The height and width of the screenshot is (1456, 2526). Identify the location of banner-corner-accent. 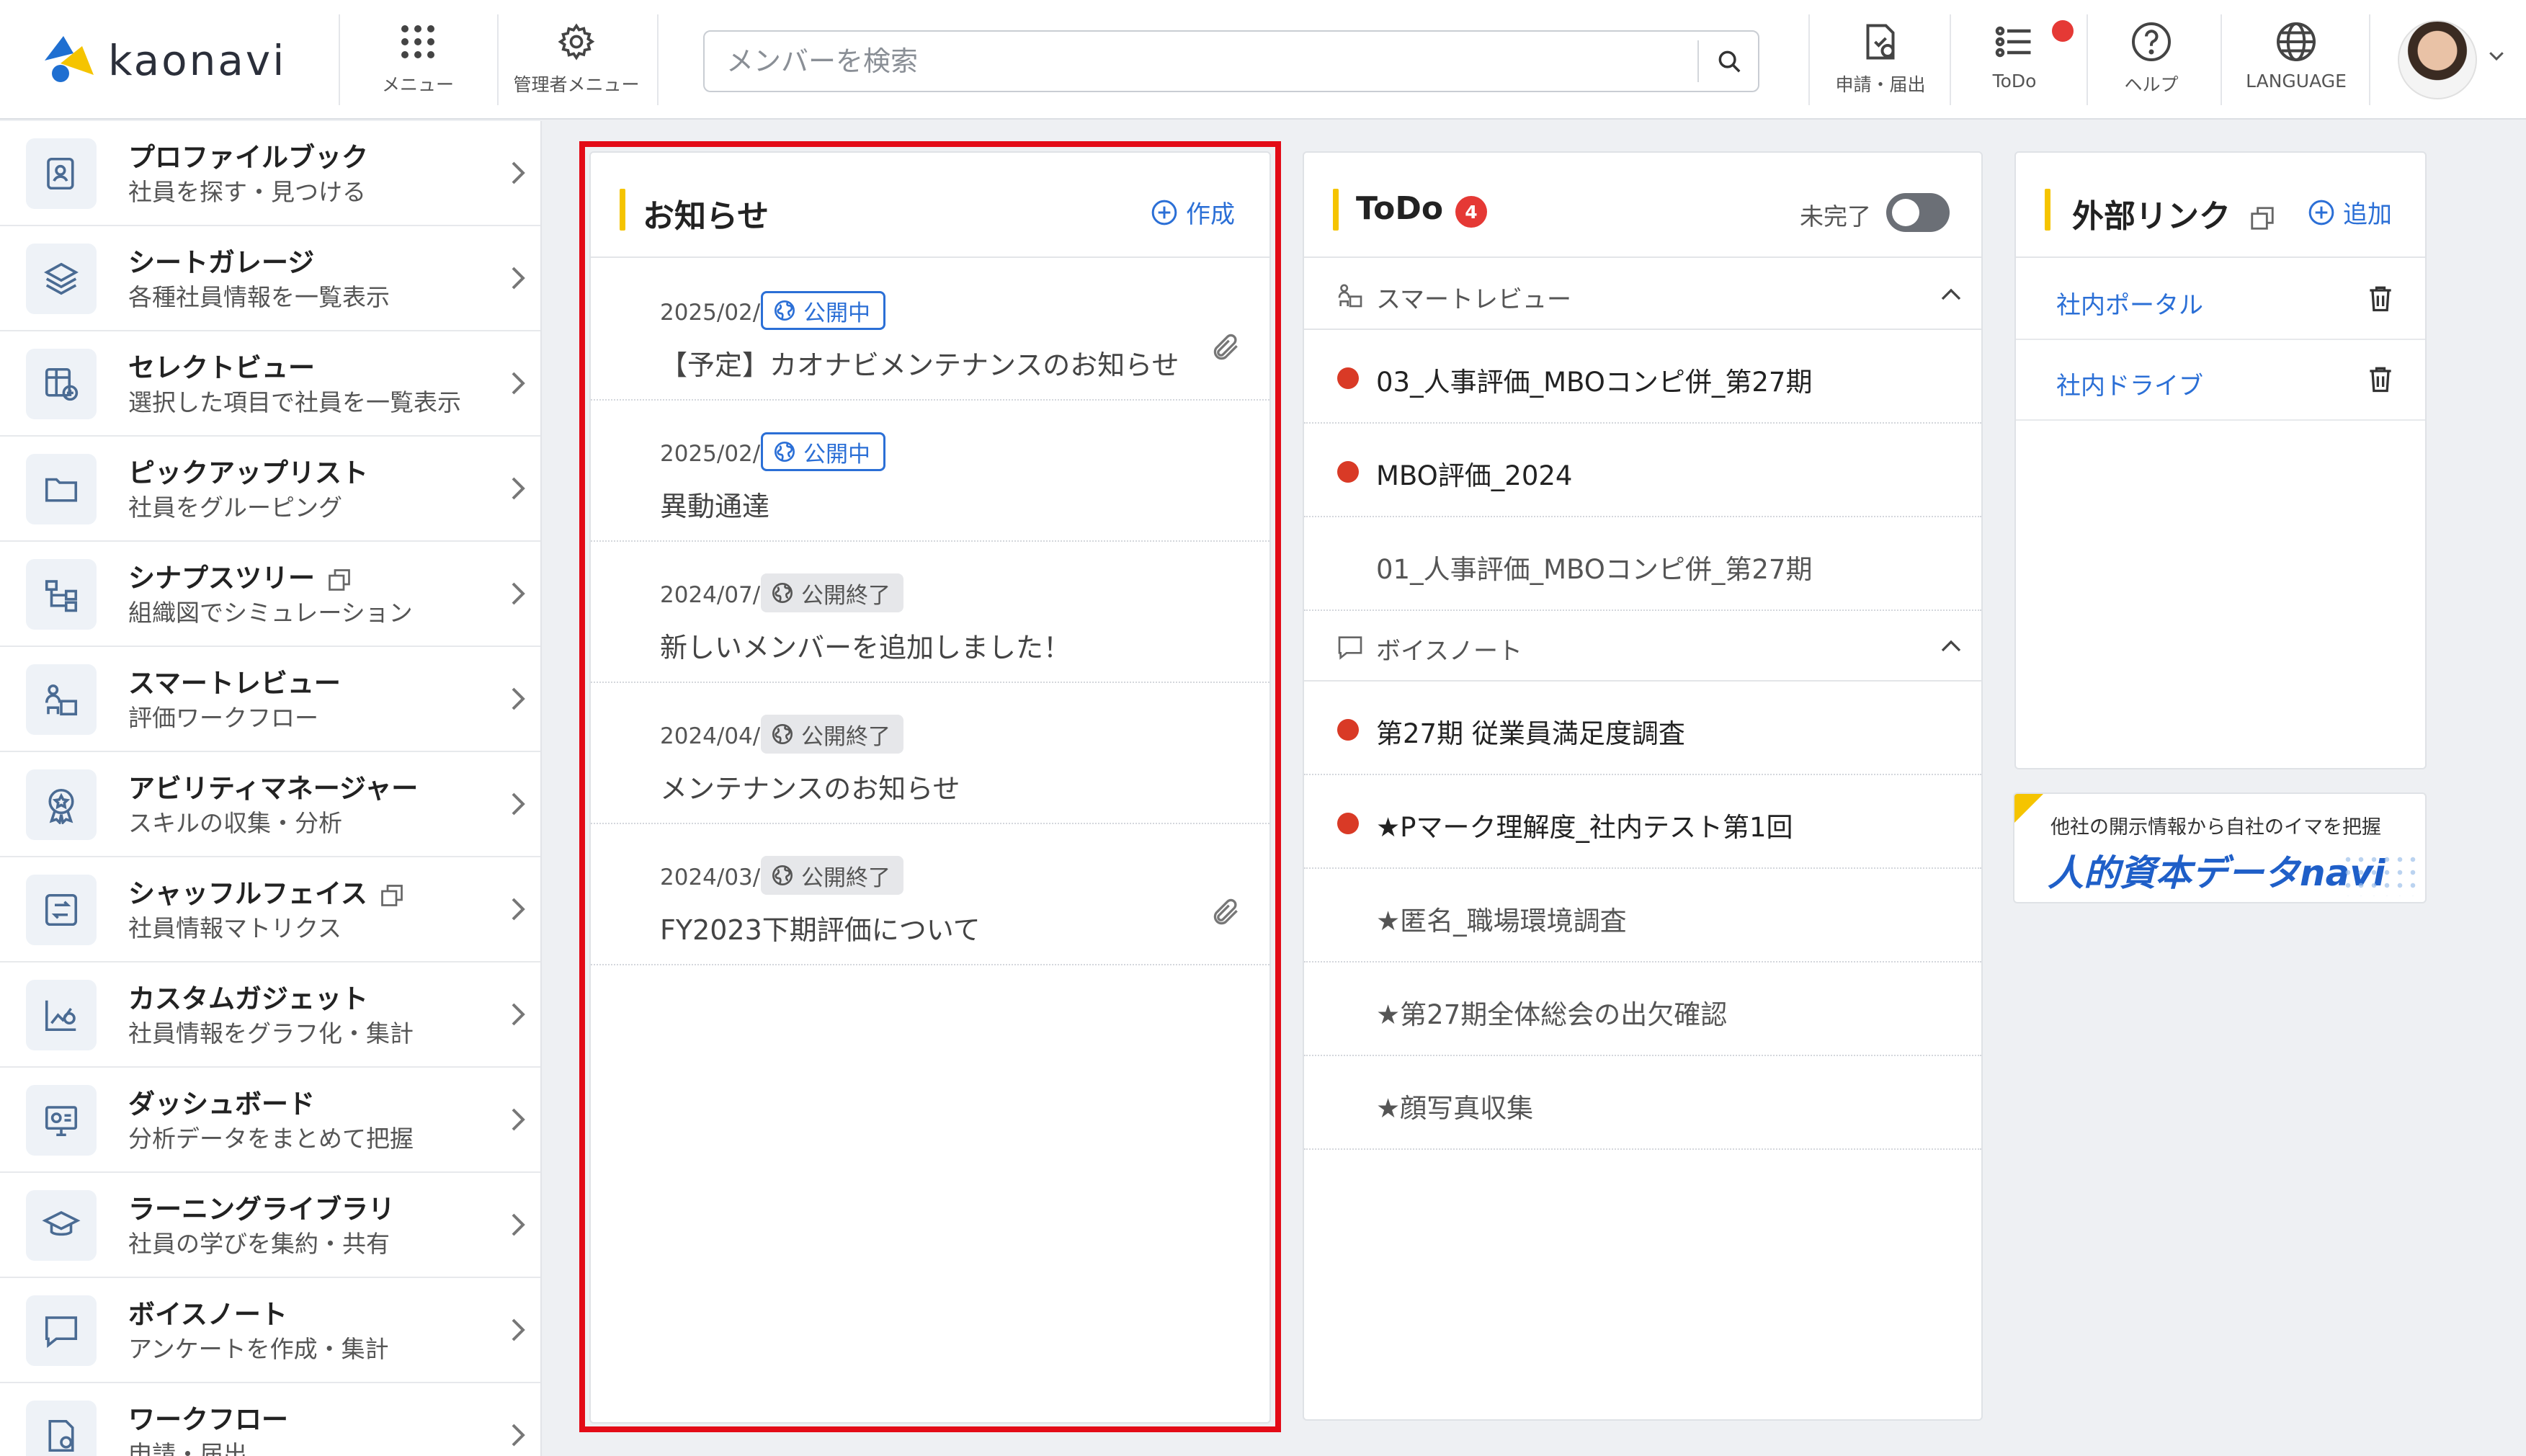
(2029, 808).